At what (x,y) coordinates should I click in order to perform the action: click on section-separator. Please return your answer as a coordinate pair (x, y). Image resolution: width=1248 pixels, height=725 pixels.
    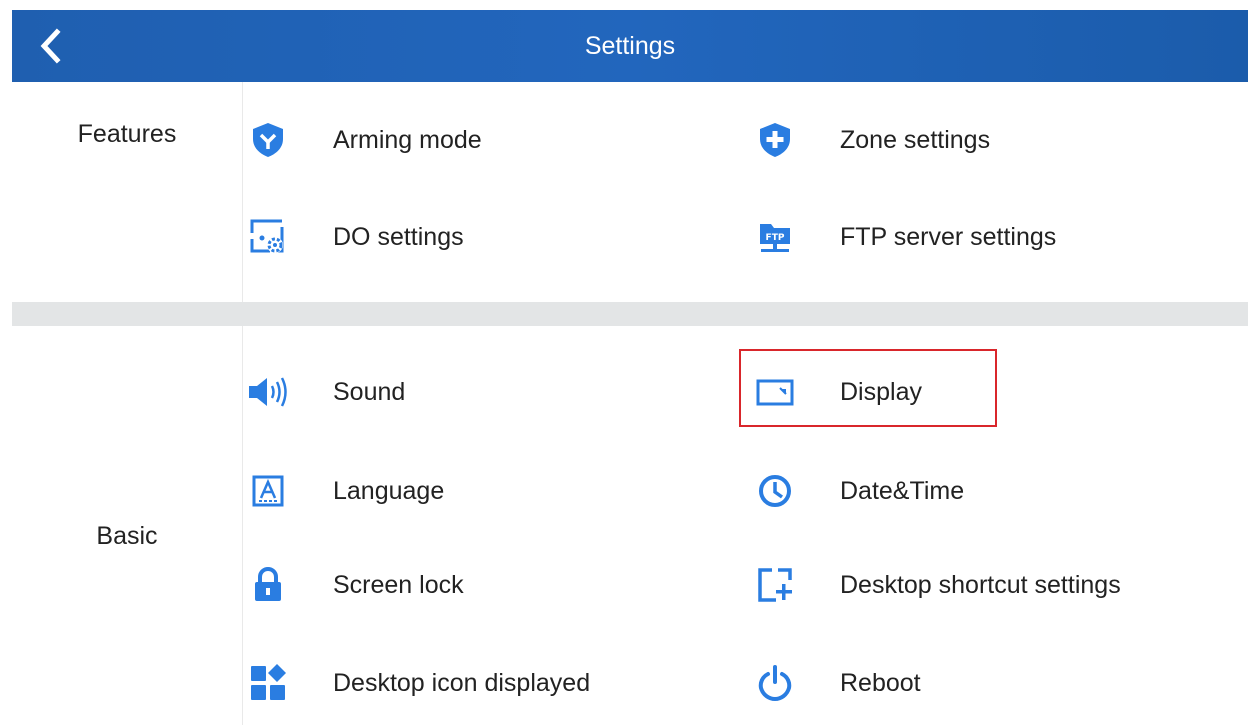
    Looking at the image, I should click on (630, 314).